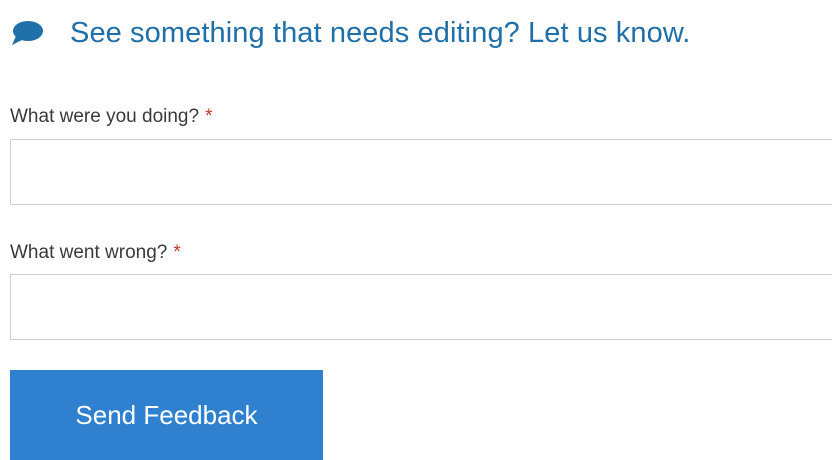  What do you see at coordinates (27, 33) in the screenshot?
I see `speech-bubble-icon` at bounding box center [27, 33].